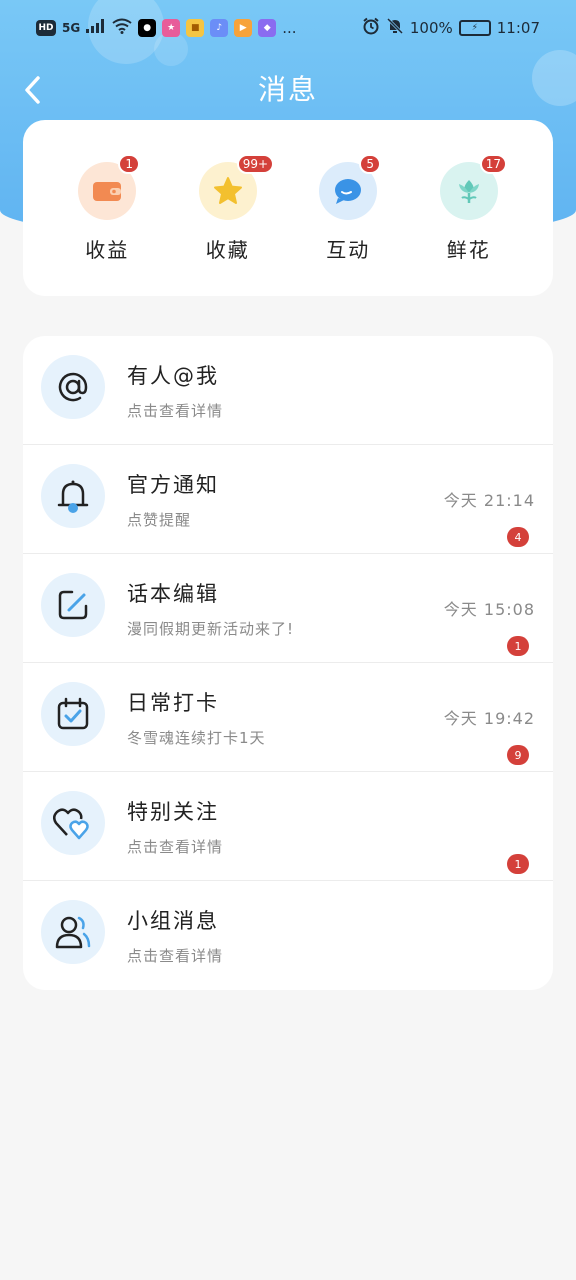 The width and height of the screenshot is (576, 1280). I want to click on count-badge: 17, so click(493, 164).